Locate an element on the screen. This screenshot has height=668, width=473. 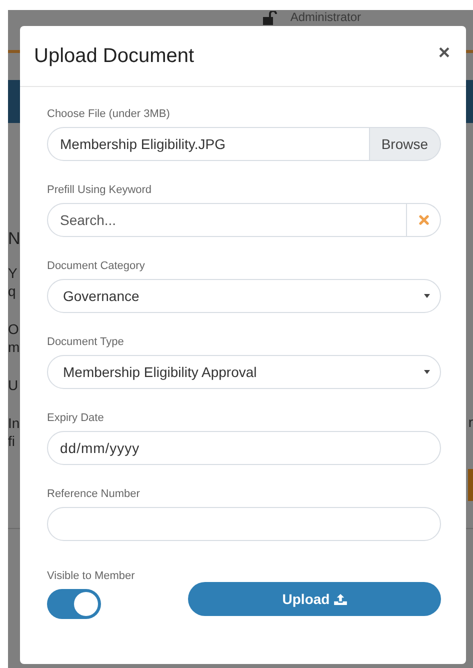
field-label: Reference Number is located at coordinates (94, 494).